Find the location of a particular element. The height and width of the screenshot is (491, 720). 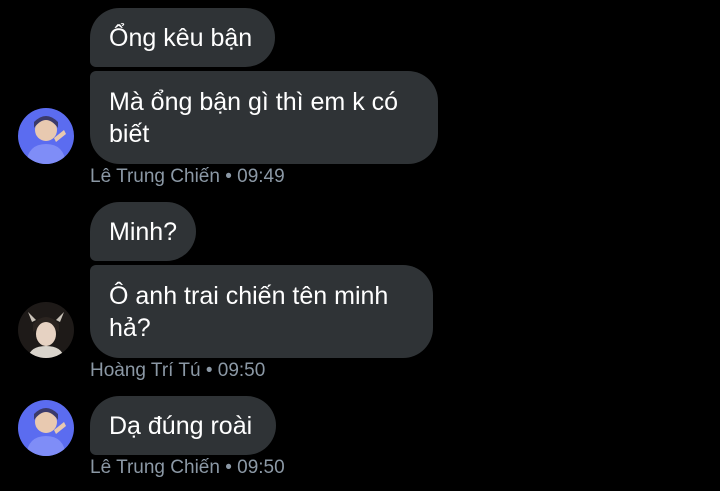

message-text: Ổng kêu bận is located at coordinates (181, 37).